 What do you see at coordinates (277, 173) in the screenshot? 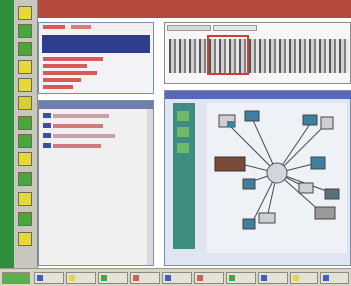
I see `hub-node` at bounding box center [277, 173].